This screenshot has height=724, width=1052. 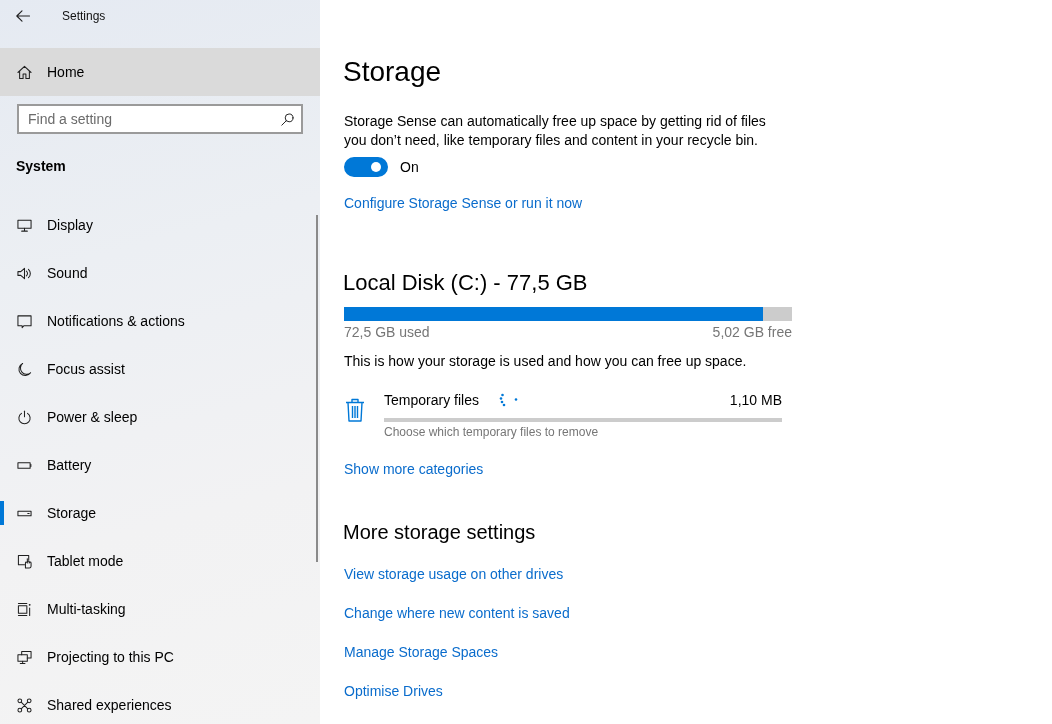 I want to click on nav-item: Storage, so click(x=160, y=513).